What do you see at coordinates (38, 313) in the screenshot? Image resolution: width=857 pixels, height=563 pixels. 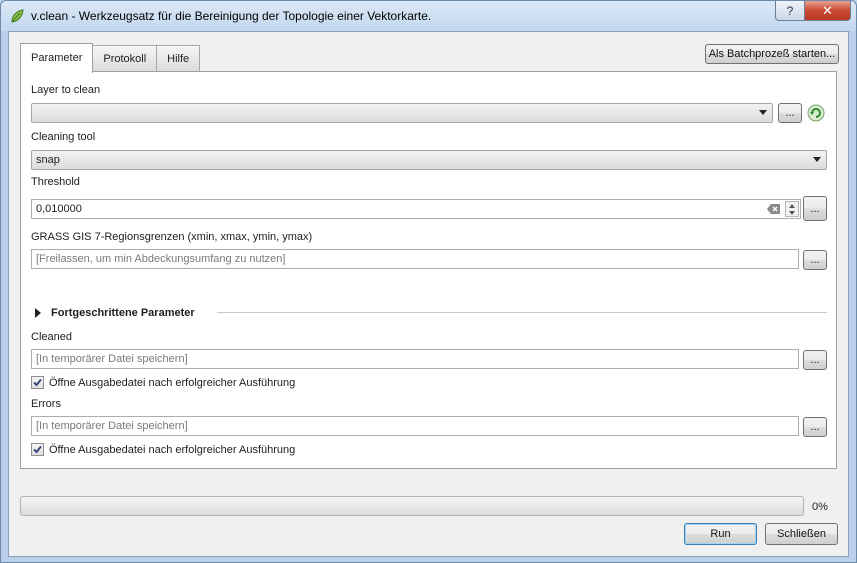 I see `expand-triangle-icon` at bounding box center [38, 313].